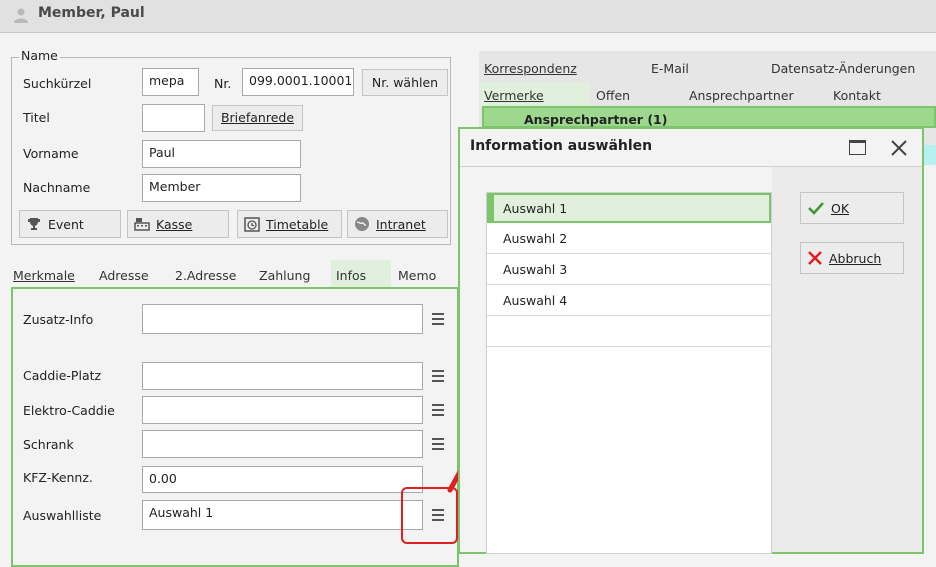 The image size is (936, 567). Describe the element at coordinates (670, 68) in the screenshot. I see `tab-email: E-Mail` at that location.